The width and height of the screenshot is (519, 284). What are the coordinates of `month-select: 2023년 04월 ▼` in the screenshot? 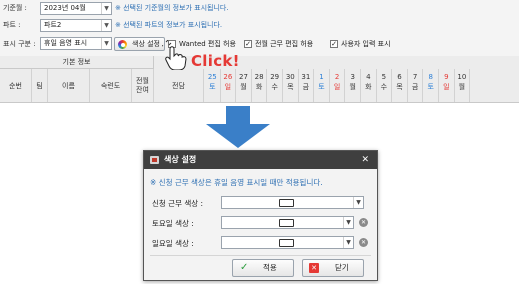 It's located at (76, 8).